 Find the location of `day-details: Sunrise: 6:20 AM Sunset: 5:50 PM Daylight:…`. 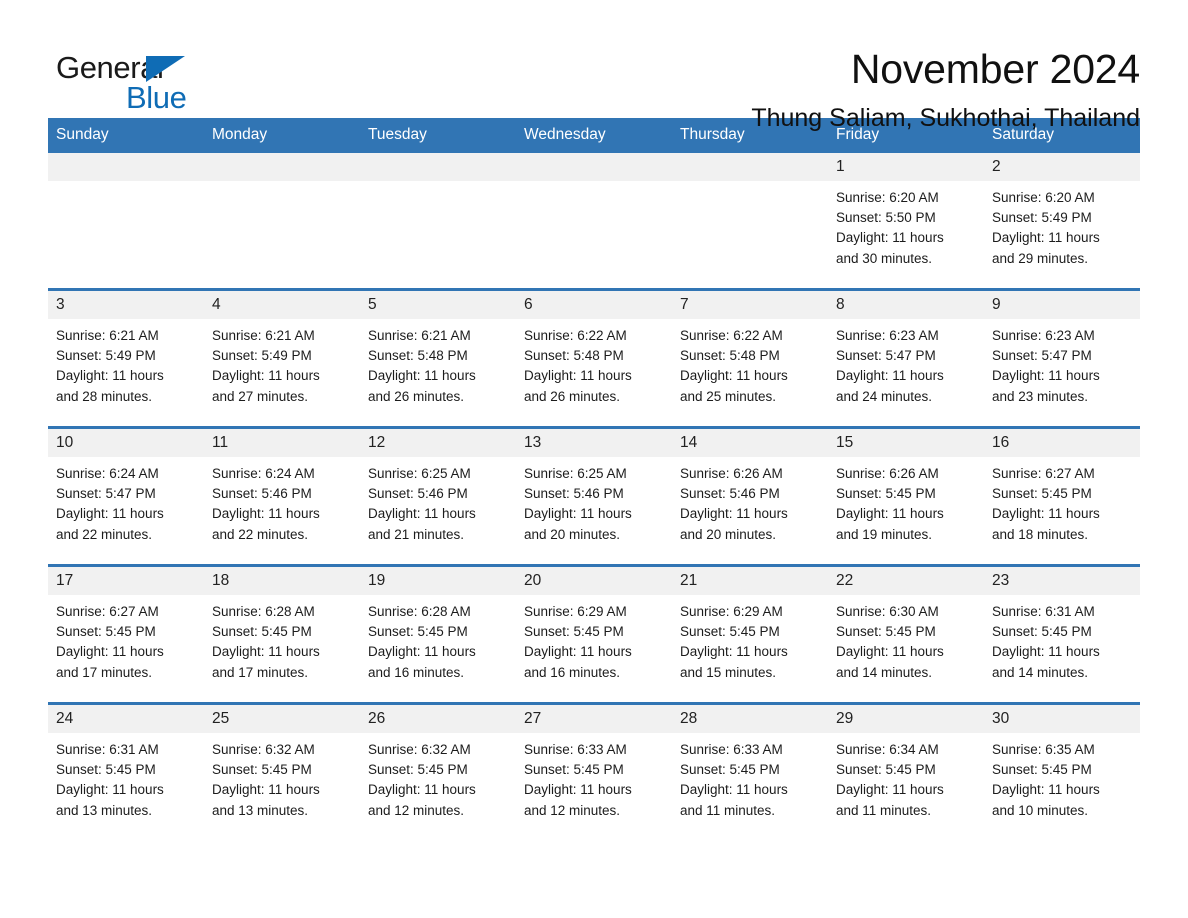

day-details: Sunrise: 6:20 AM Sunset: 5:50 PM Daylight:… is located at coordinates (906, 225).